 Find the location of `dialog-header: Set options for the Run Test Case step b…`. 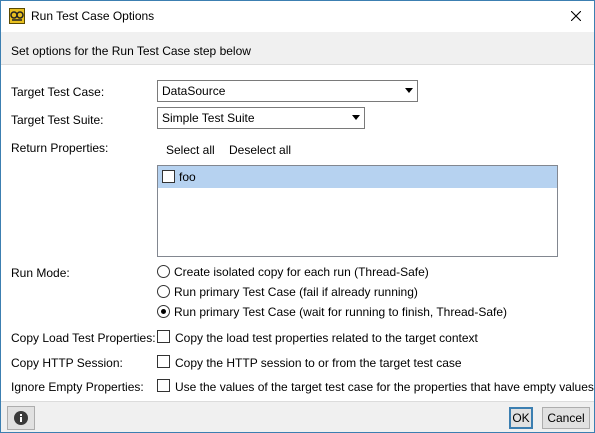

dialog-header: Set options for the Run Test Case step b… is located at coordinates (297, 48).